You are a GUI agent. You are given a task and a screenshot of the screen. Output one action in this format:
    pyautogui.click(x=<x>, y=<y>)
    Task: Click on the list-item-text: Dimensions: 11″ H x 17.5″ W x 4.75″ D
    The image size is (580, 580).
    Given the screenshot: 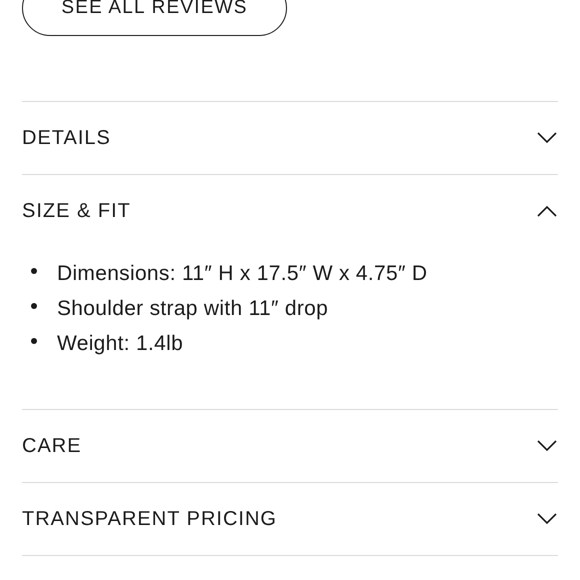 What is the action you would take?
    pyautogui.click(x=242, y=274)
    